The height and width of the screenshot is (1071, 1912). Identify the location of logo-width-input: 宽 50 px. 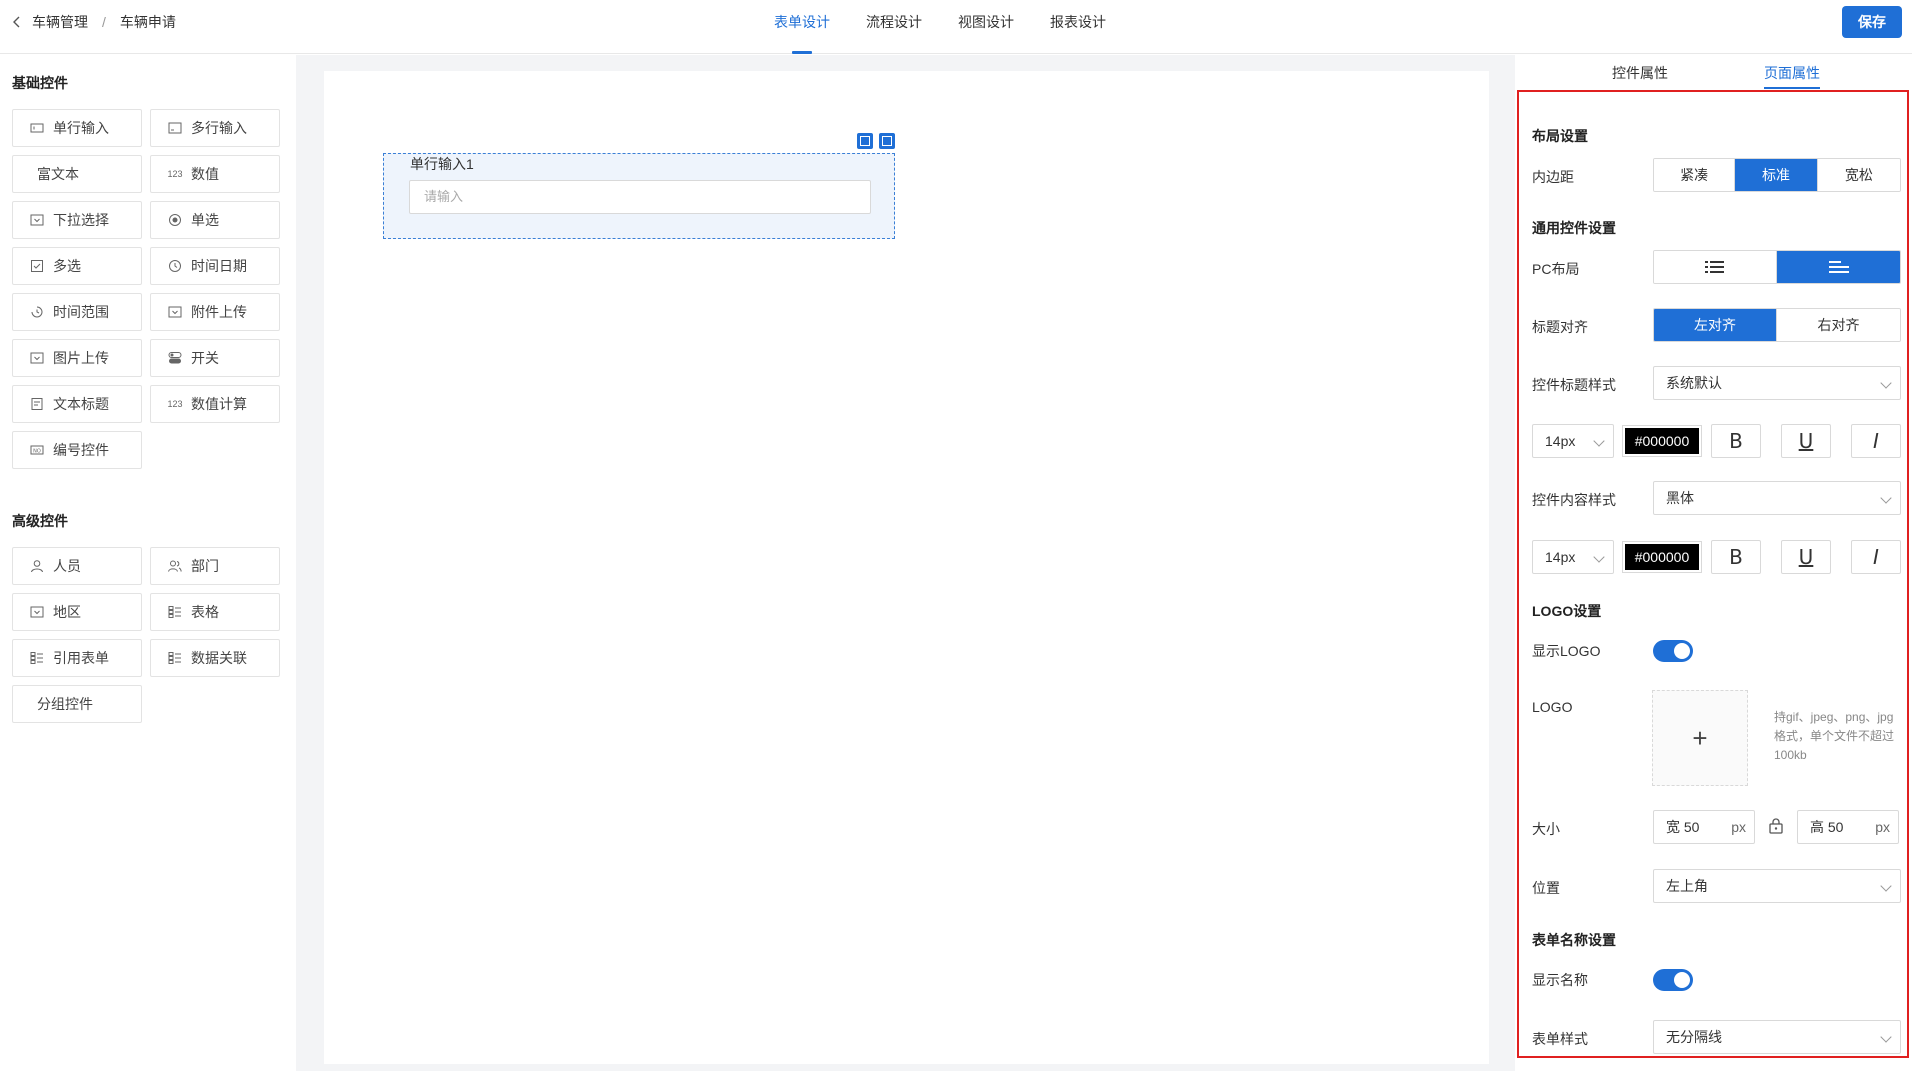
(1704, 827).